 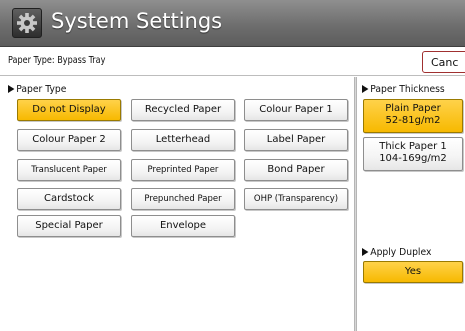 What do you see at coordinates (296, 199) in the screenshot?
I see `paper-type-ohp-transparency: OHP (Transparency)` at bounding box center [296, 199].